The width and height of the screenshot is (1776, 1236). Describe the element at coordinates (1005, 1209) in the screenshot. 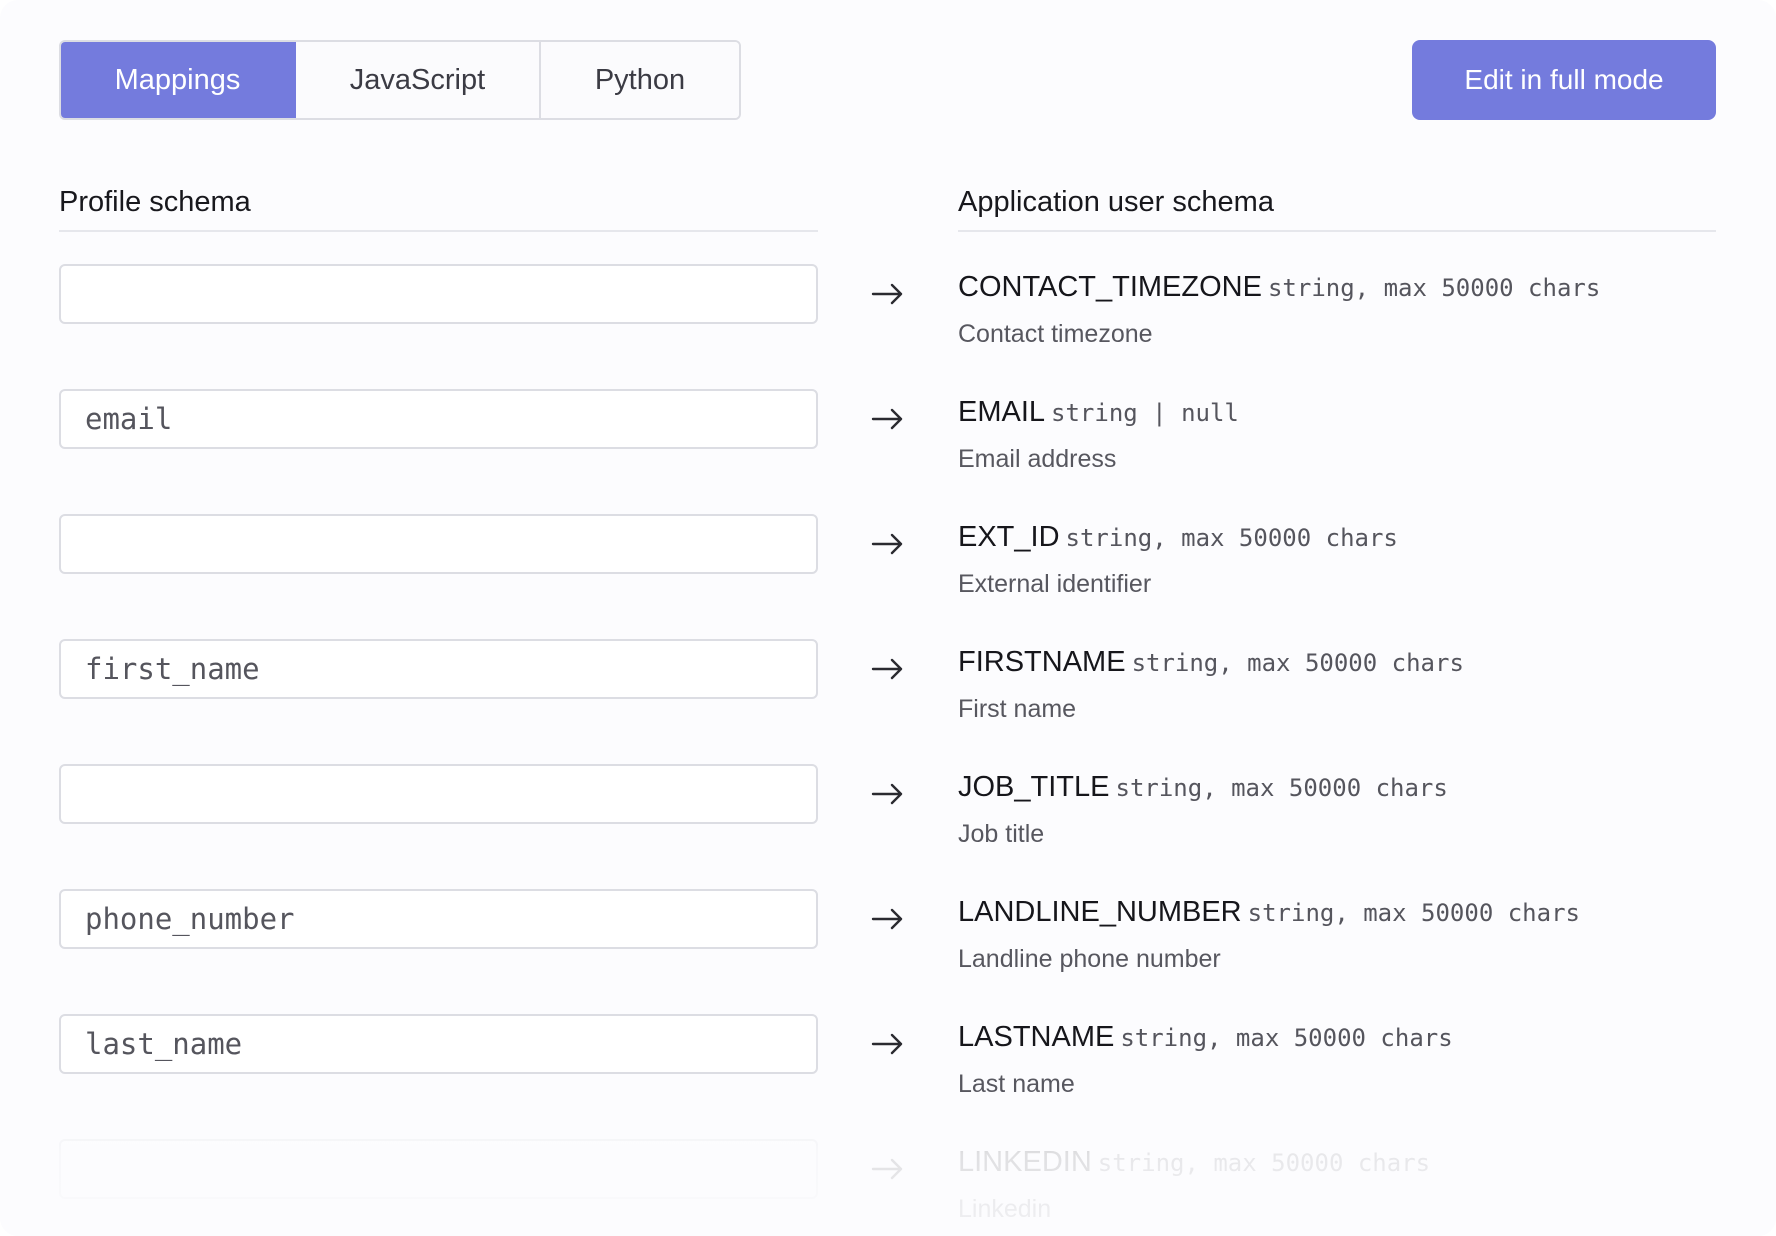

I see `field-description: Linkedin` at that location.